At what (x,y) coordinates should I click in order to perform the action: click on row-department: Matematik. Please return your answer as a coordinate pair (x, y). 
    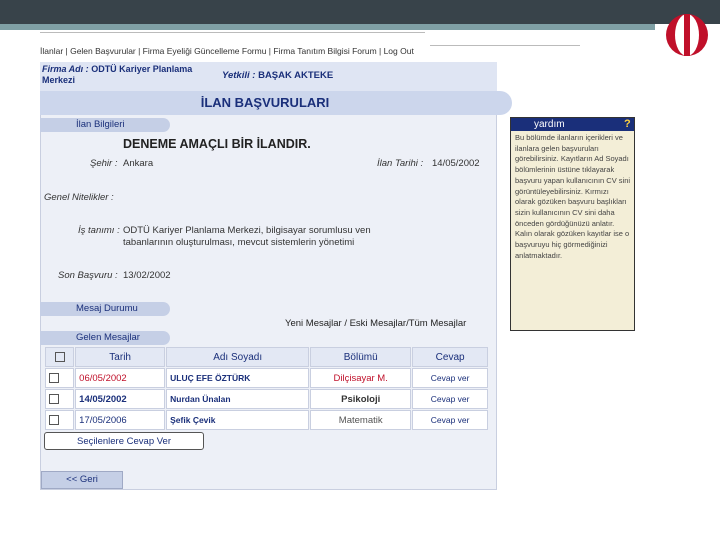
    Looking at the image, I should click on (361, 420).